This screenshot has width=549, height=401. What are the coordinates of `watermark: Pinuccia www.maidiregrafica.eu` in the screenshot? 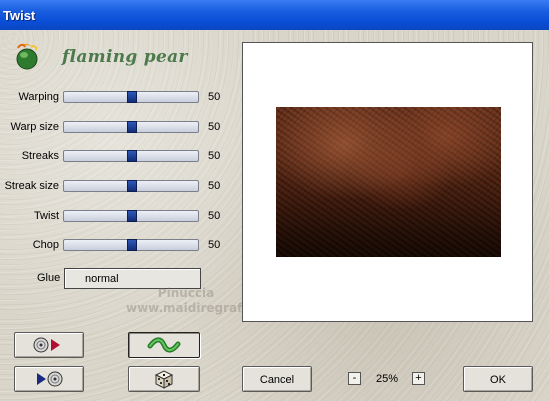 It's located at (204, 301).